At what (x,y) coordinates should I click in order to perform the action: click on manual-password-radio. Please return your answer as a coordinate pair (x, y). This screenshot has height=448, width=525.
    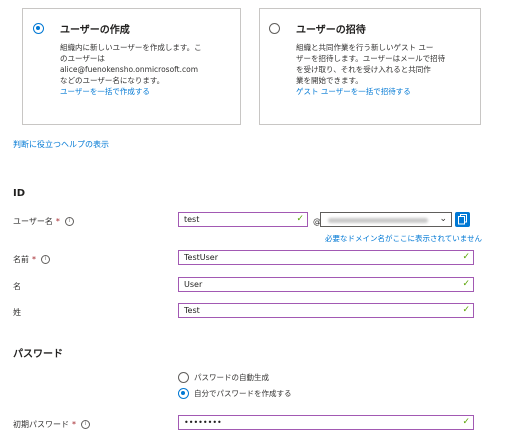
    Looking at the image, I should click on (183, 393).